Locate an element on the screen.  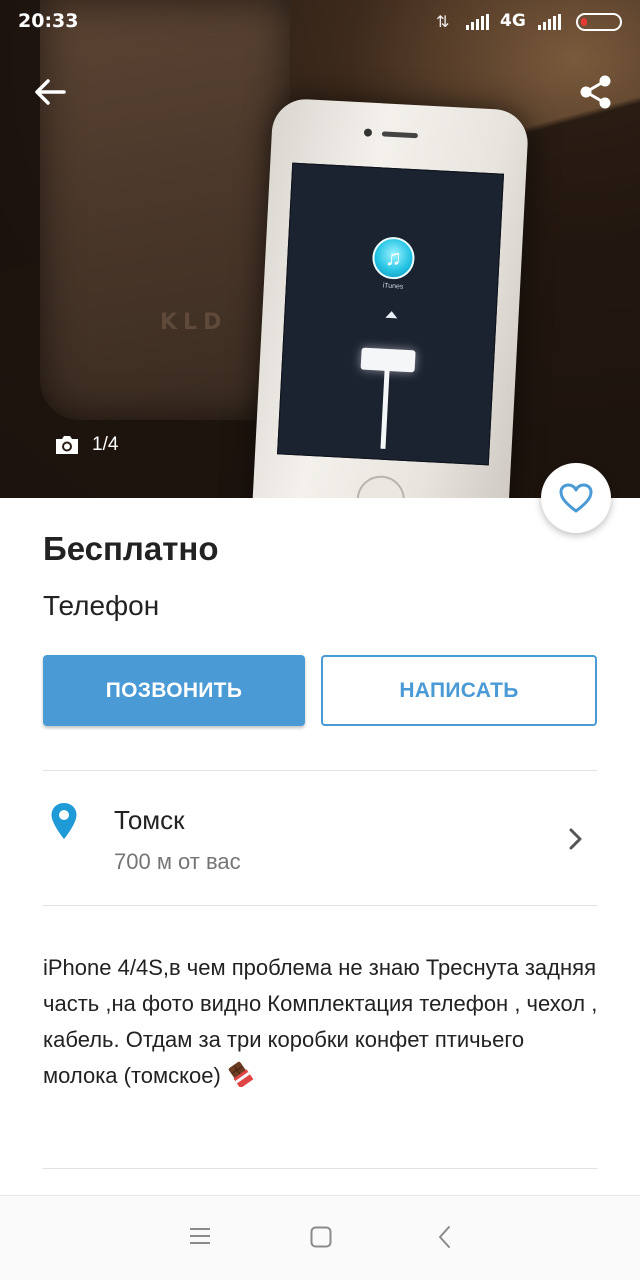
data-transfer-icon: ⇅ is located at coordinates (443, 21).